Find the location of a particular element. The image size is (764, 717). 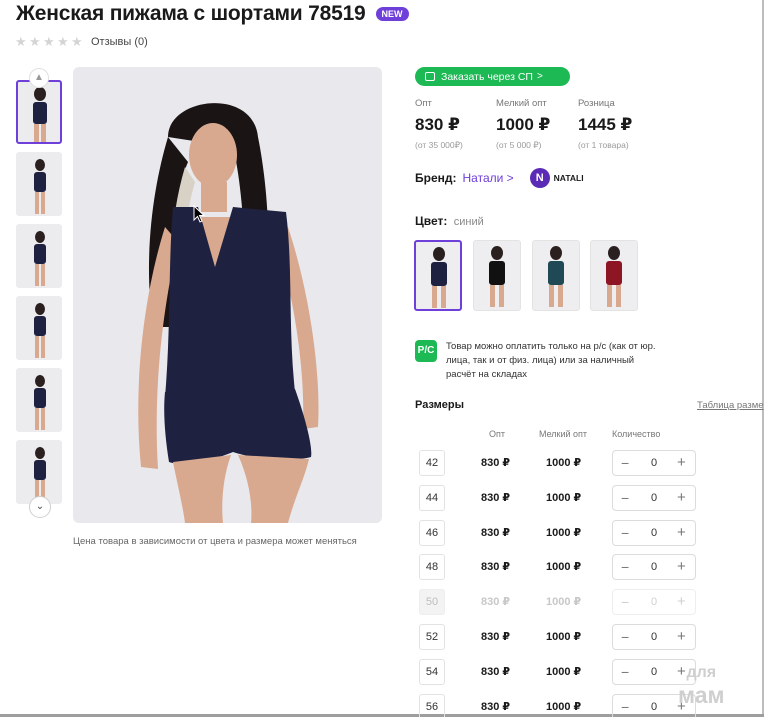

order-button-label: Заказать через СП is located at coordinates (487, 76).